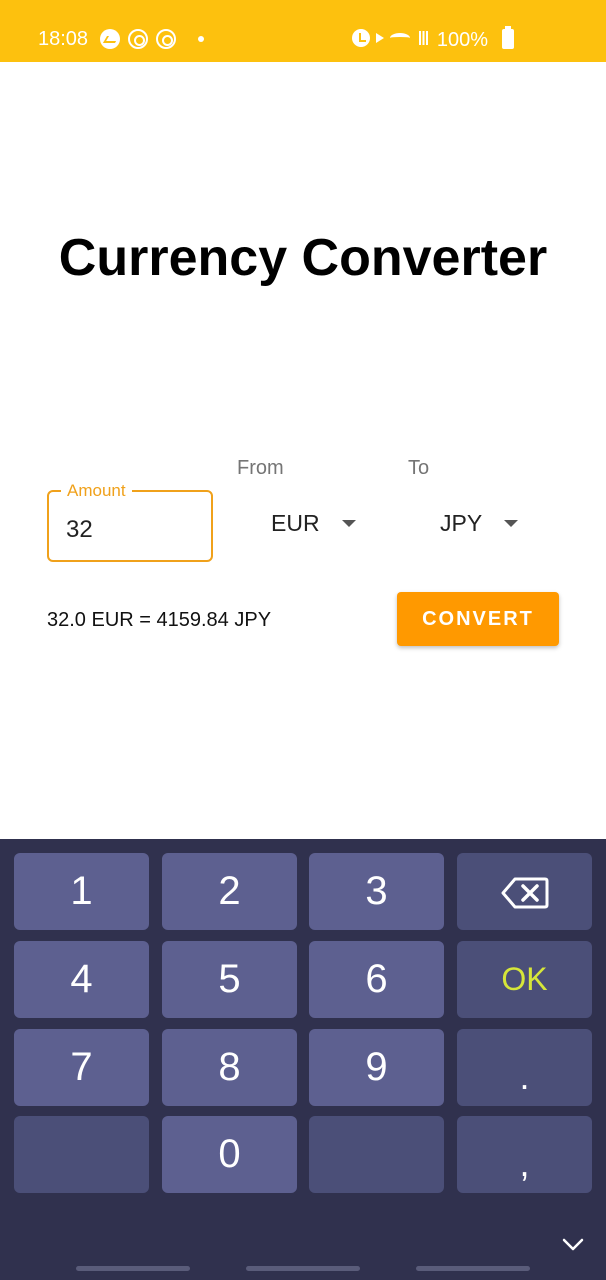  What do you see at coordinates (229, 891) in the screenshot?
I see `key-2: 2` at bounding box center [229, 891].